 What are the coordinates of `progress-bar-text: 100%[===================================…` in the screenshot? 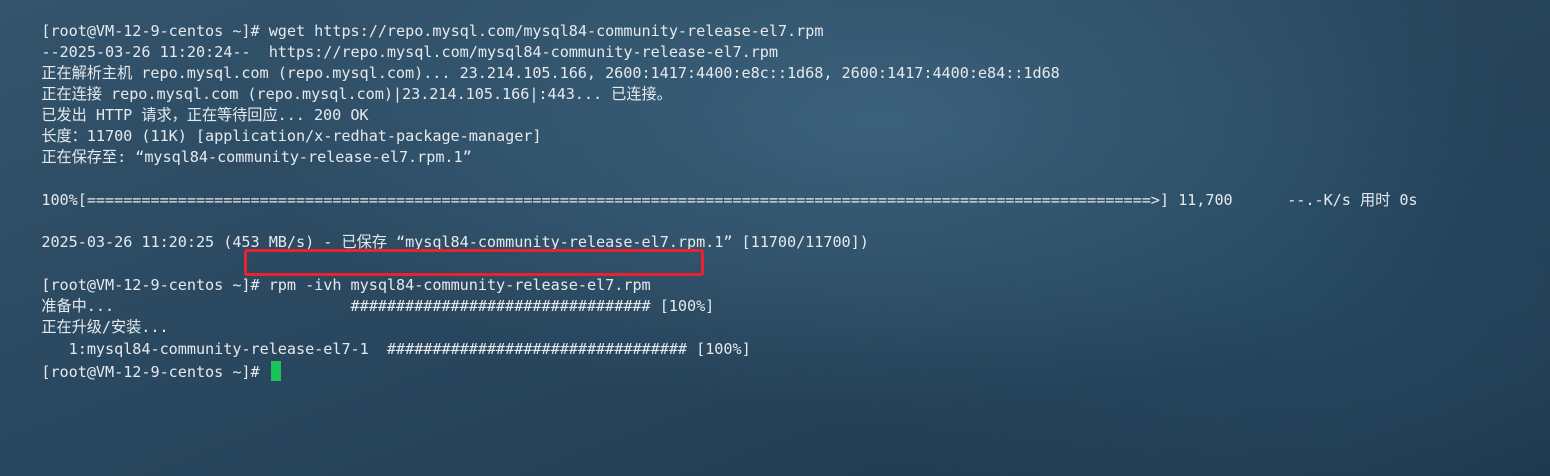 It's located at (729, 200).